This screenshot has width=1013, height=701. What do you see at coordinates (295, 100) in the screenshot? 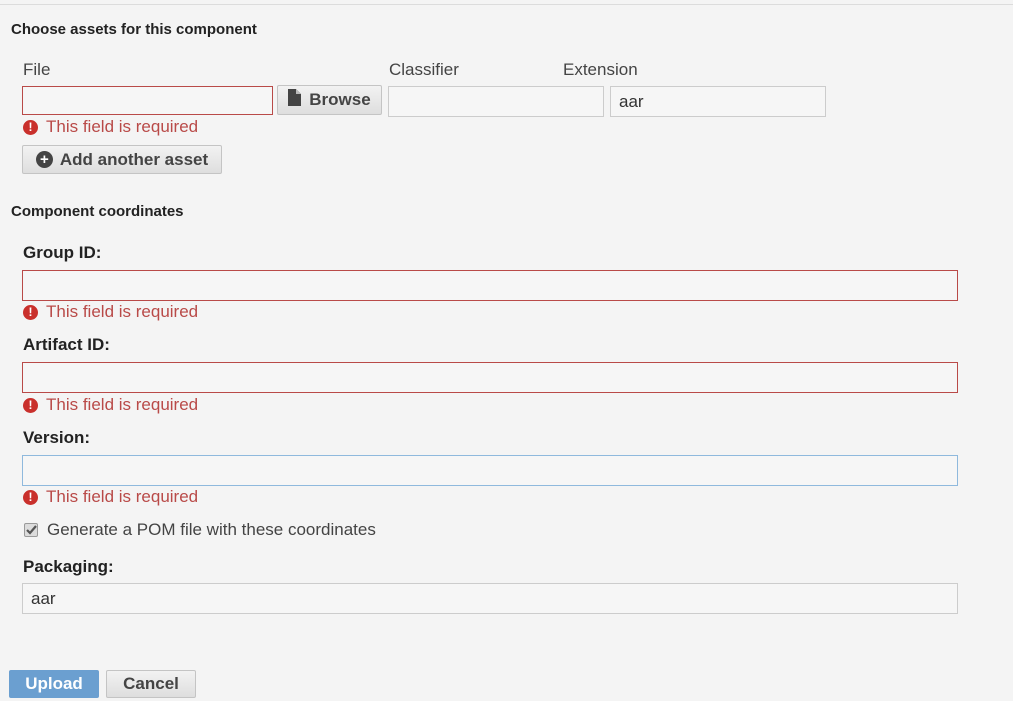
I see `file-icon` at bounding box center [295, 100].